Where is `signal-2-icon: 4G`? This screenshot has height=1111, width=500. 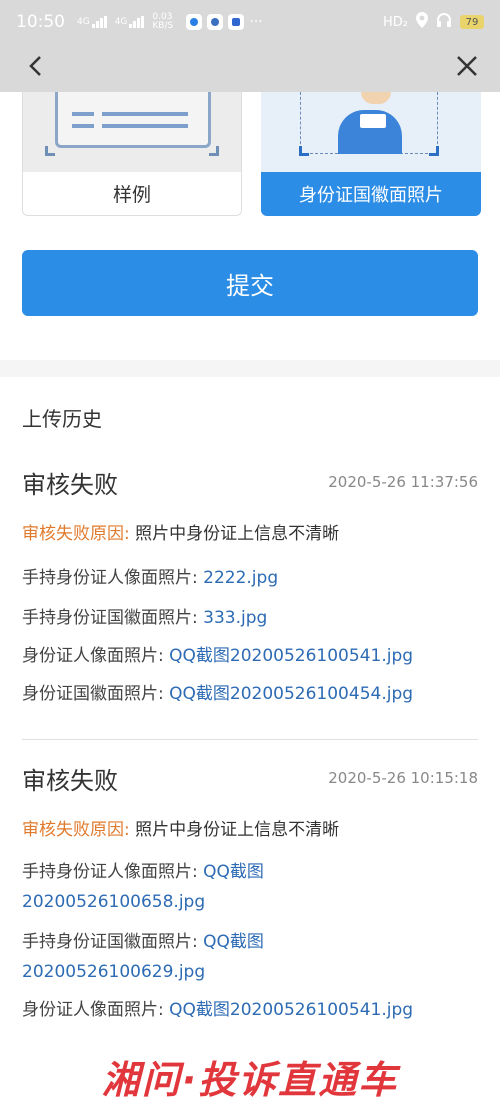 signal-2-icon: 4G is located at coordinates (130, 22).